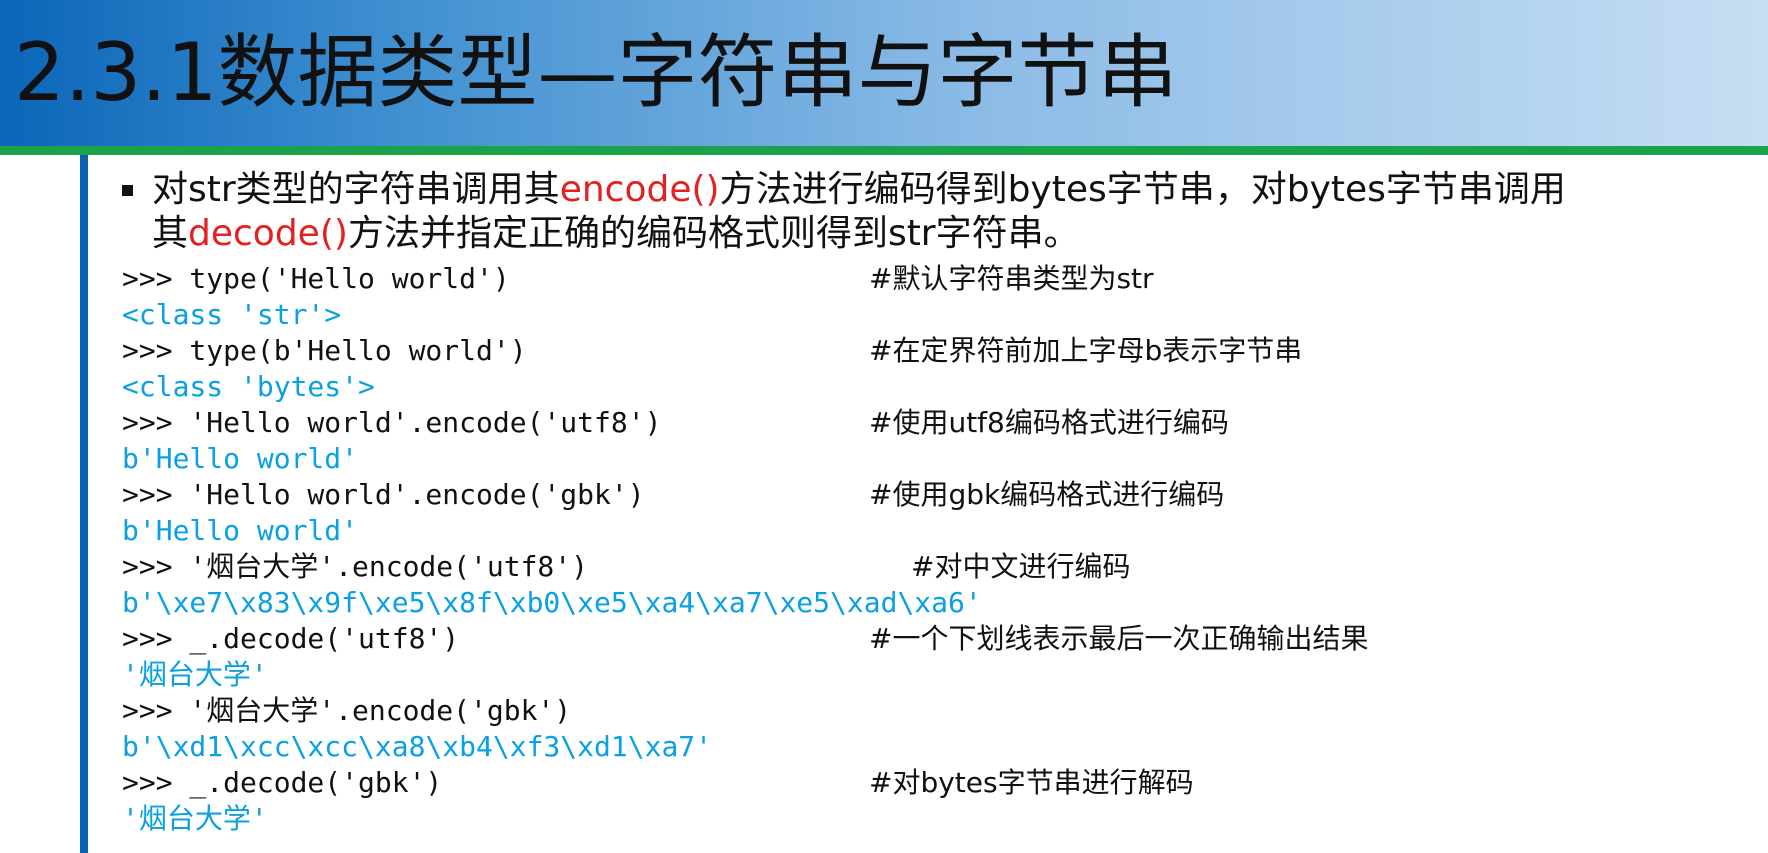  What do you see at coordinates (324, 350) in the screenshot?
I see `code-command: >>> type(b'Hello world')` at bounding box center [324, 350].